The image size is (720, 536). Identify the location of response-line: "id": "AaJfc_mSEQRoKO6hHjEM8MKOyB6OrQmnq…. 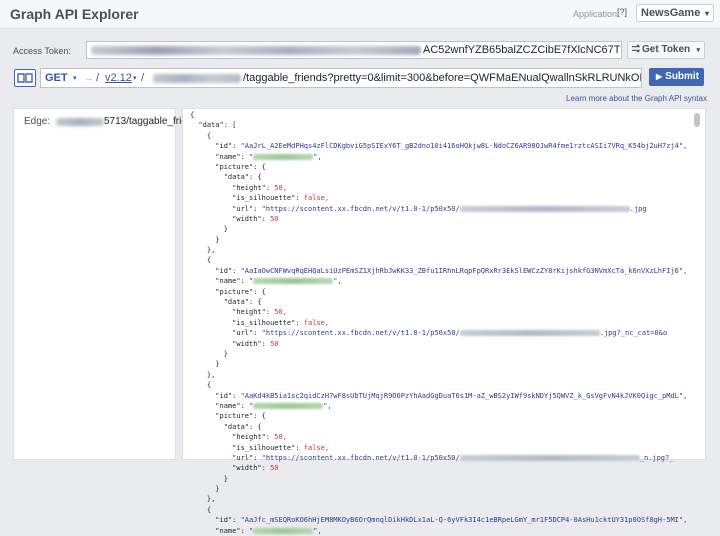
(439, 520).